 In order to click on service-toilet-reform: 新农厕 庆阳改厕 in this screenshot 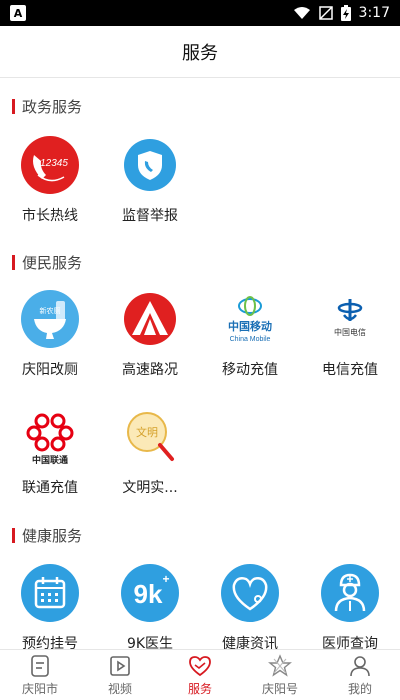, I will do `click(50, 334)`.